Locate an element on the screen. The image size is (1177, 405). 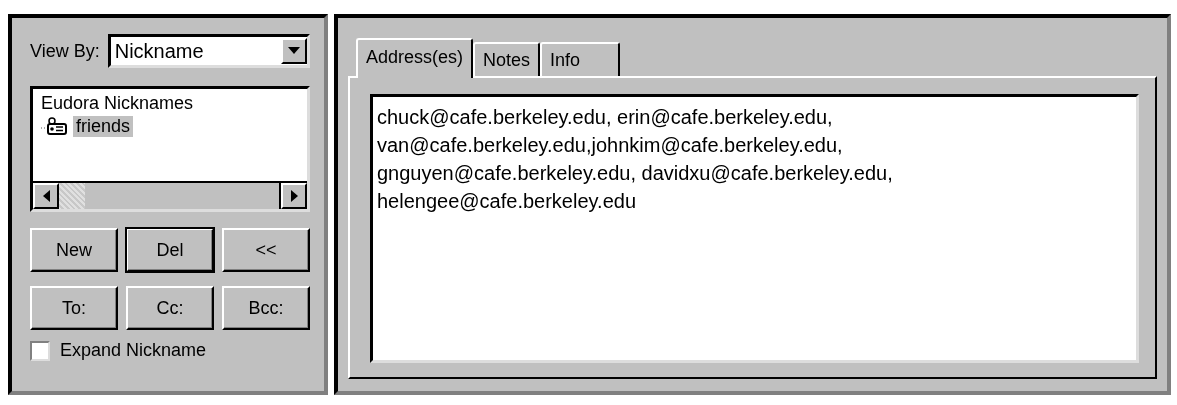
scroll-thumb is located at coordinates (72, 196).